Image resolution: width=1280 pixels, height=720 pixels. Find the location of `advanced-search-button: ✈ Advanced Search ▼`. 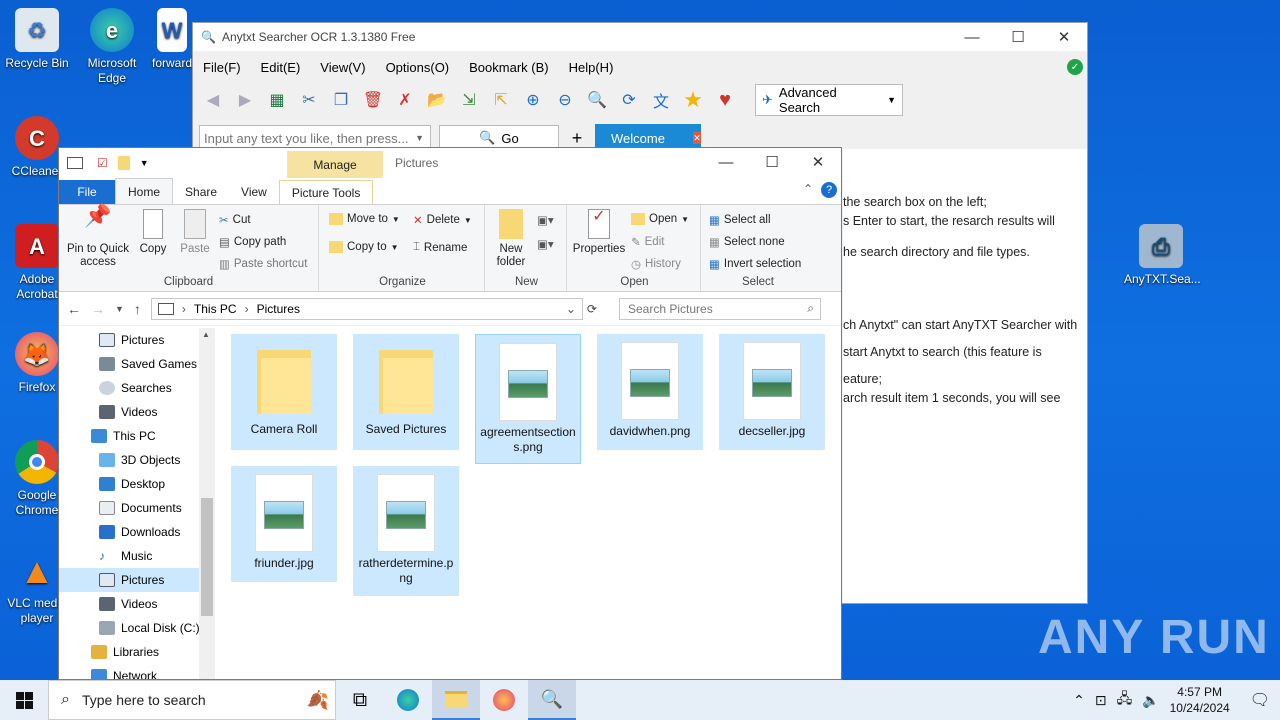

advanced-search-button: ✈ Advanced Search ▼ is located at coordinates (829, 100).